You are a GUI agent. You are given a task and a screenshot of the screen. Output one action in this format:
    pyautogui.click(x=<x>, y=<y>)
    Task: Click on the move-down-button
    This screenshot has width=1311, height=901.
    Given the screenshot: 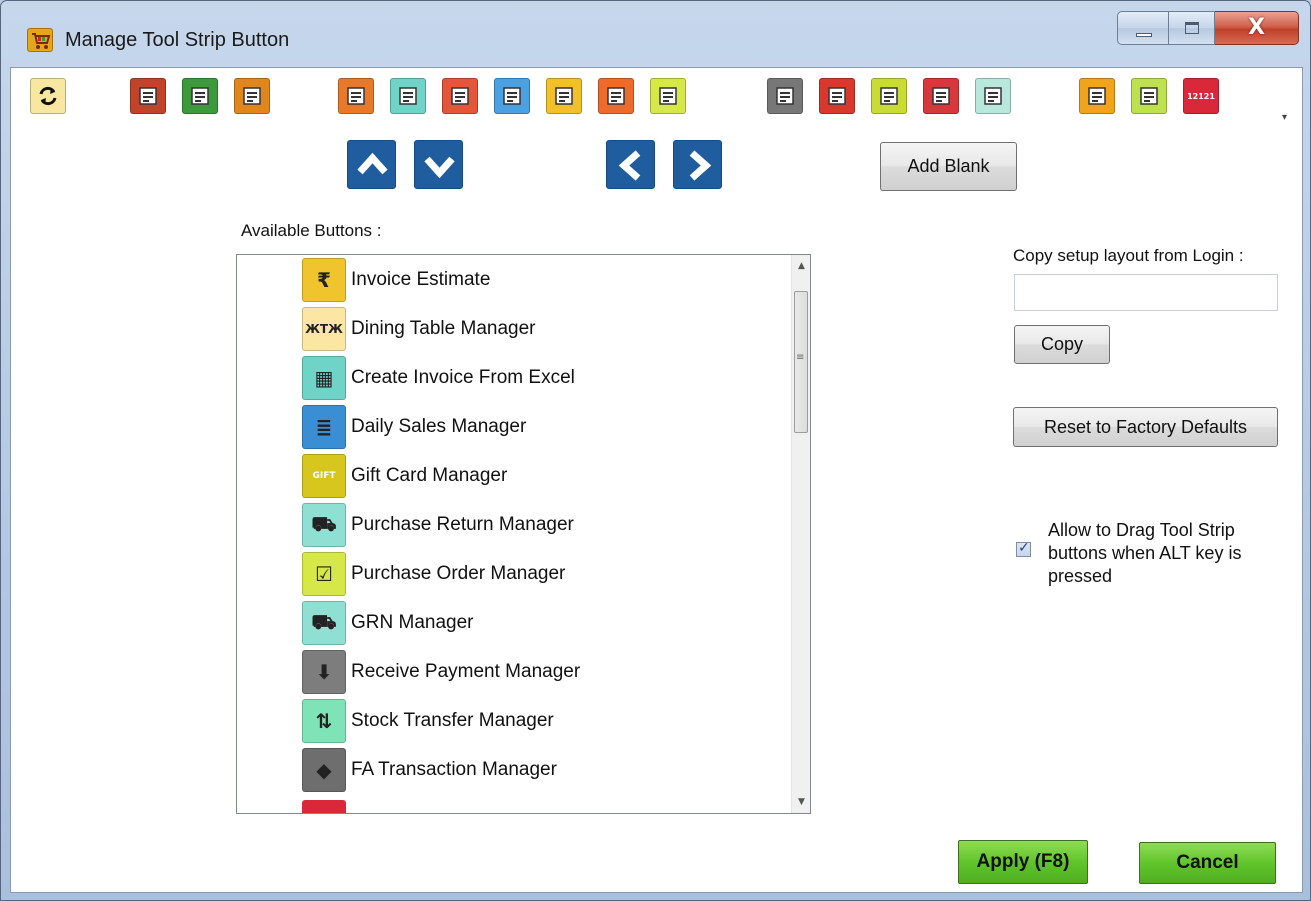 What is the action you would take?
    pyautogui.click(x=438, y=164)
    